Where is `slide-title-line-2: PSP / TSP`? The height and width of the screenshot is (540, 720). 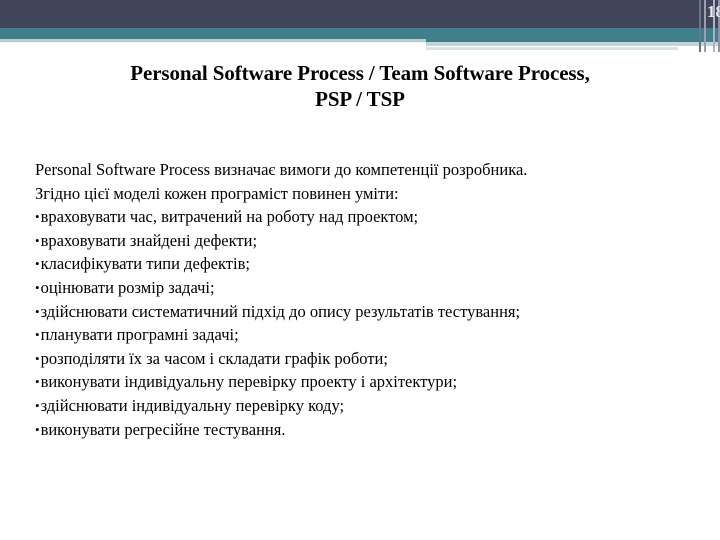 slide-title-line-2: PSP / TSP is located at coordinates (360, 99).